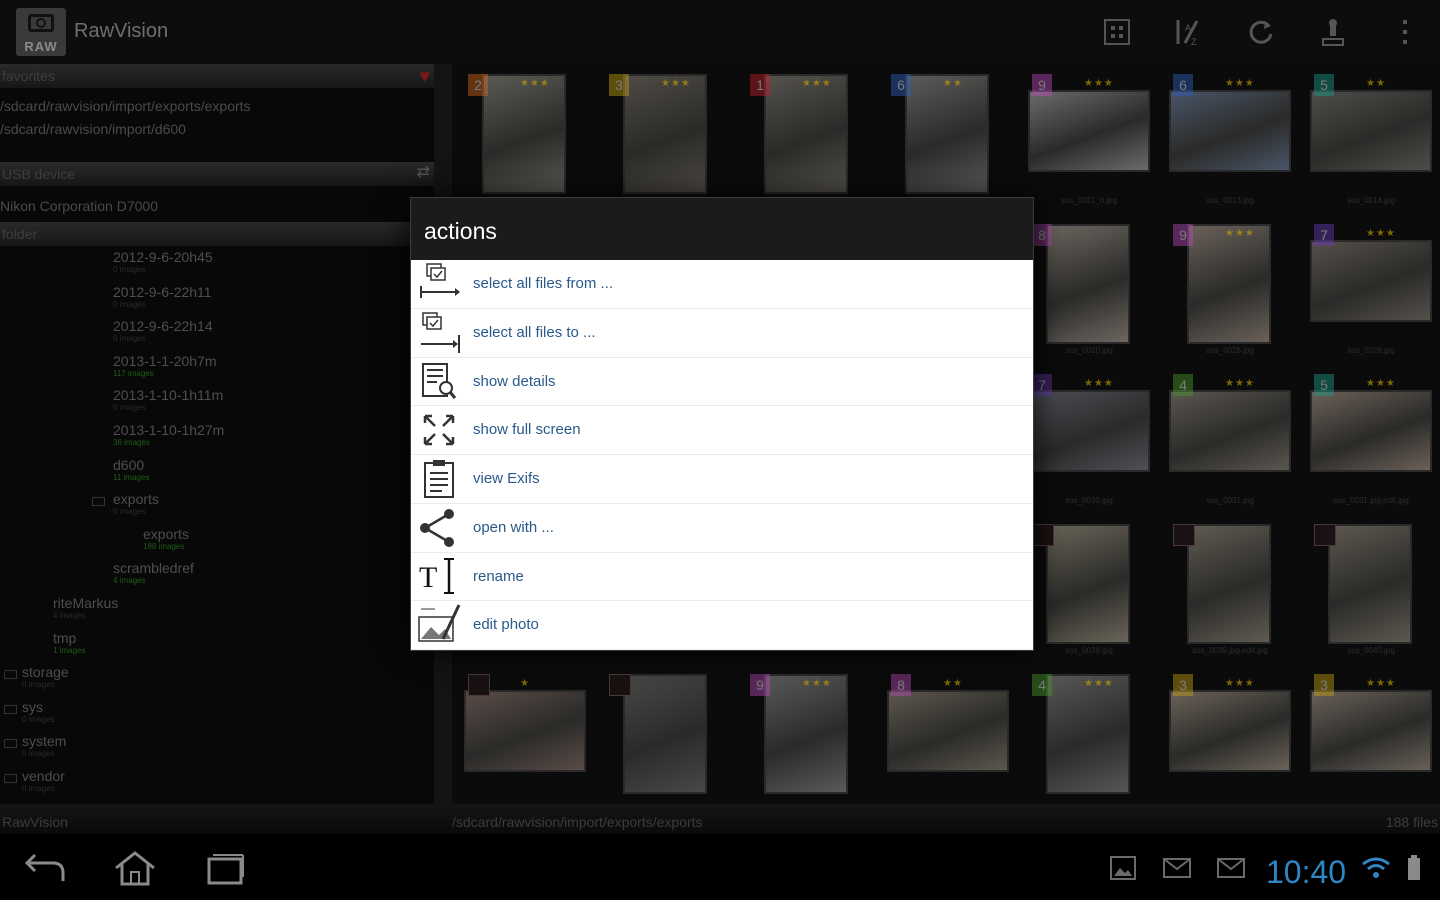 The height and width of the screenshot is (900, 1440). What do you see at coordinates (440, 479) in the screenshot?
I see `clipboard-icon` at bounding box center [440, 479].